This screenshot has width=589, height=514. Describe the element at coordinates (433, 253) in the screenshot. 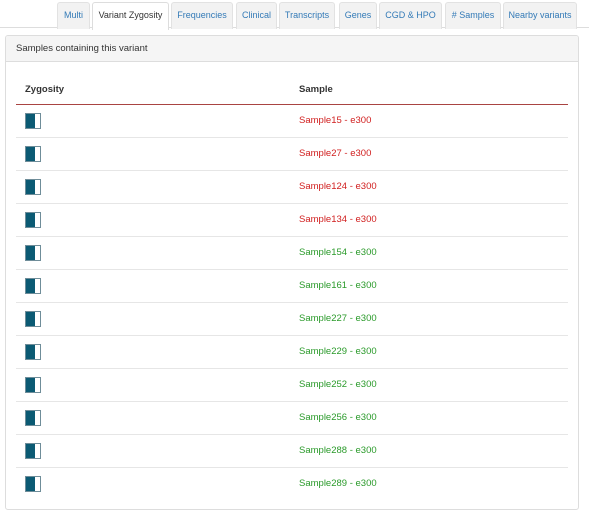

I see `sample-link: Sample154 - e300` at that location.